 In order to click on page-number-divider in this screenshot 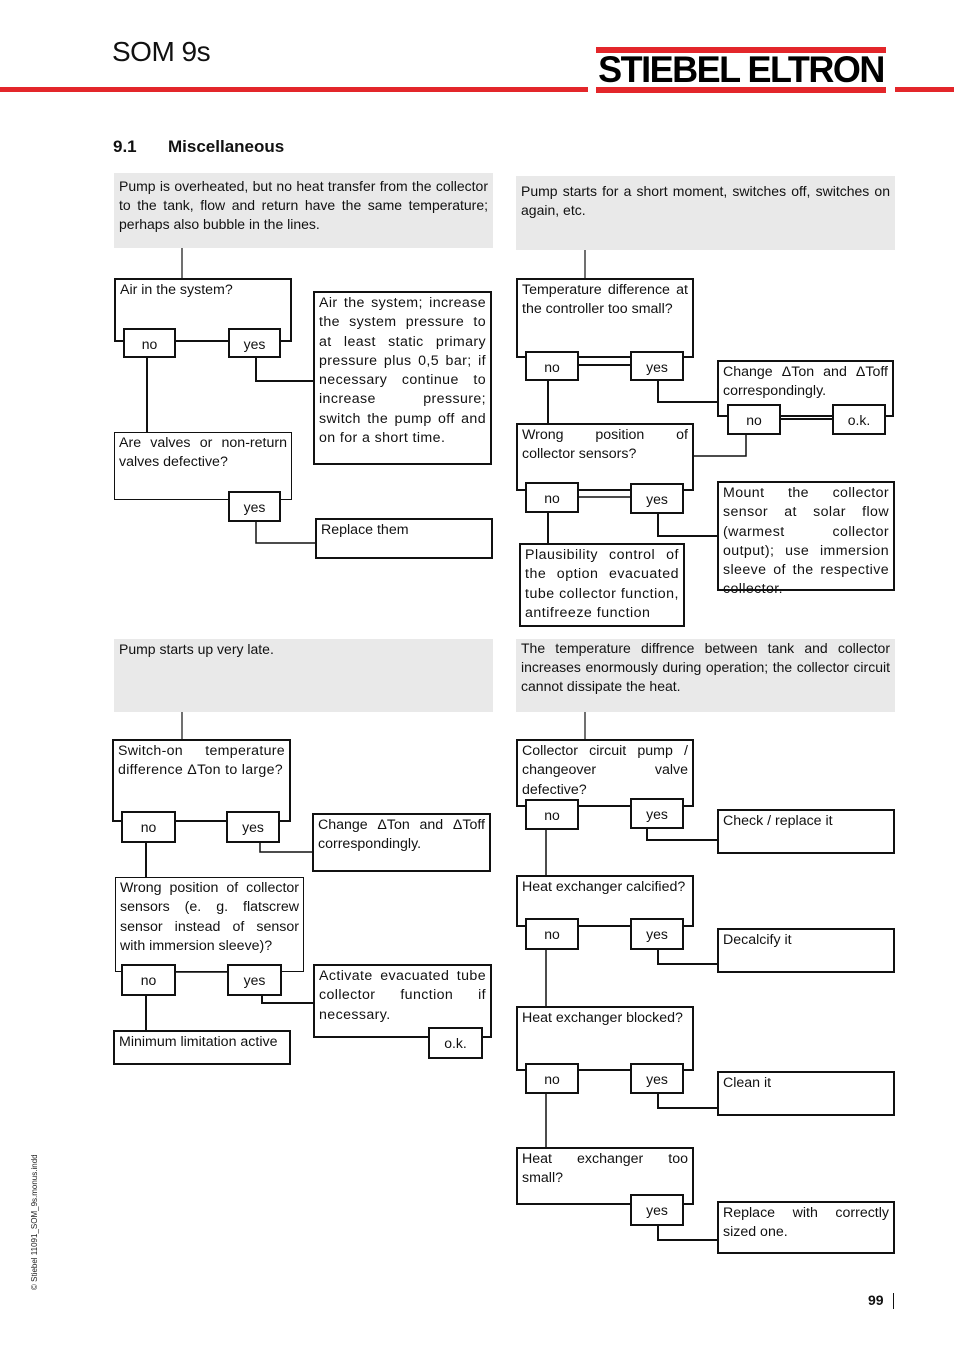, I will do `click(893, 1301)`.